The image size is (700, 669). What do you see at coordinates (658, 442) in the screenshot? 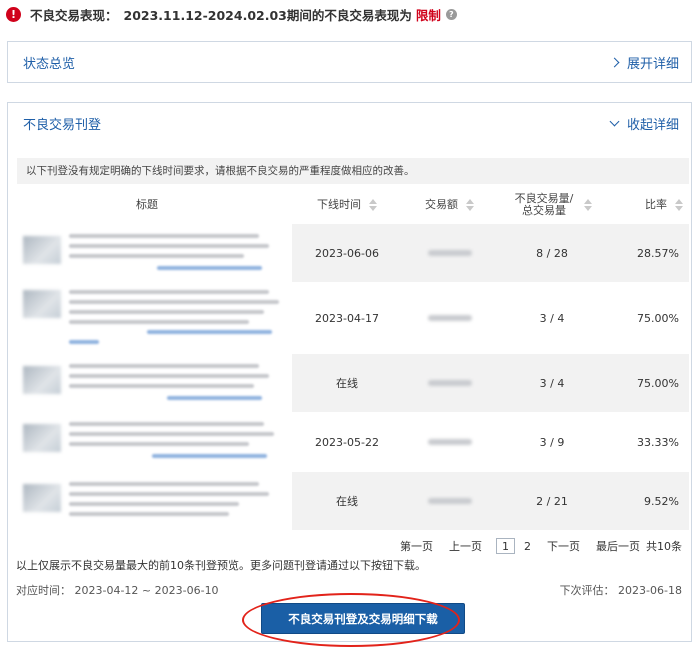
I see `rate: 33.33%` at bounding box center [658, 442].